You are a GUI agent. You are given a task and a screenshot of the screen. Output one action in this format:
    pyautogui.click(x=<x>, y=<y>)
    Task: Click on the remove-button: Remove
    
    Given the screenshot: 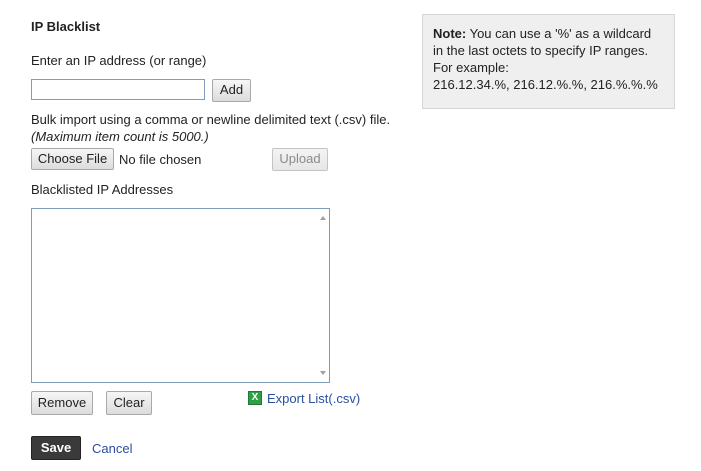 What is the action you would take?
    pyautogui.click(x=62, y=403)
    